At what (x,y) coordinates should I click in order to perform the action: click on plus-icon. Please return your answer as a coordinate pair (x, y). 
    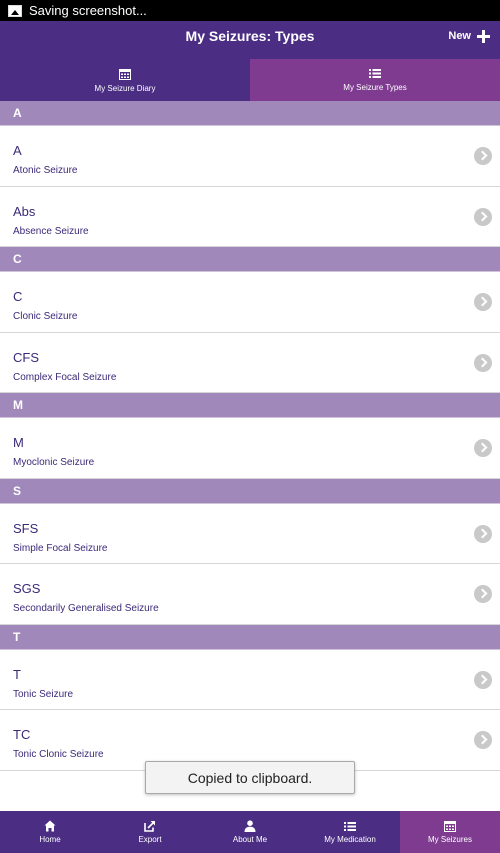
    Looking at the image, I should click on (483, 36).